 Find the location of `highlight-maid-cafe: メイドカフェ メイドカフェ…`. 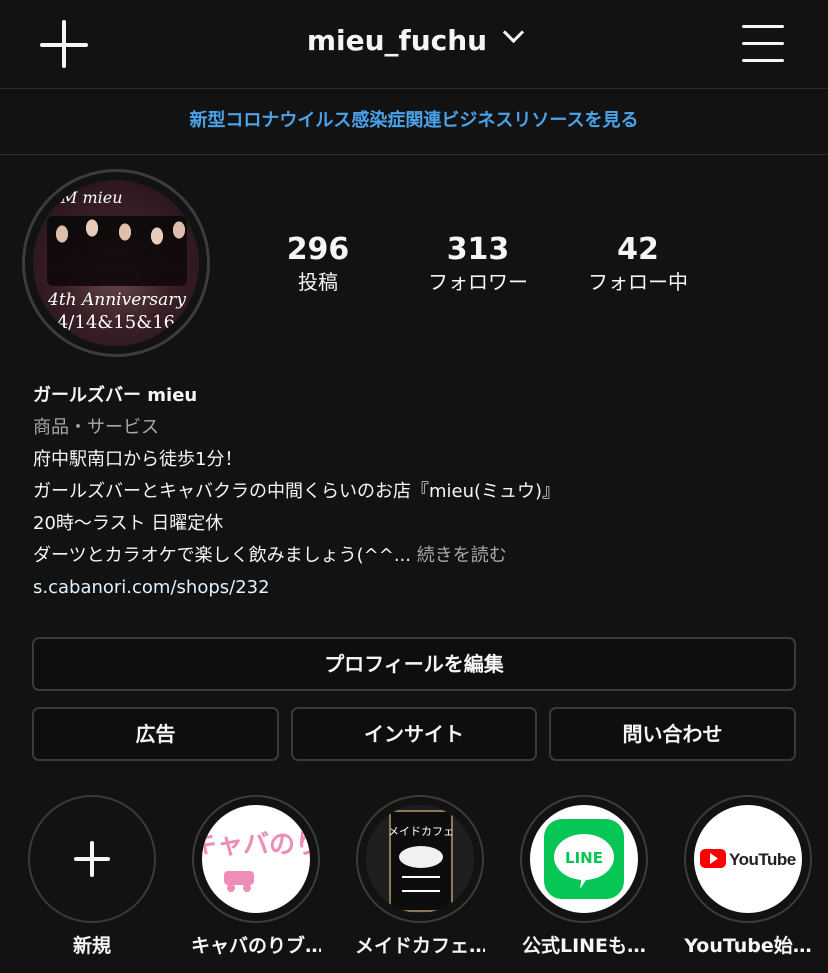

highlight-maid-cafe: メイドカフェ メイドカフェ… is located at coordinates (420, 876).